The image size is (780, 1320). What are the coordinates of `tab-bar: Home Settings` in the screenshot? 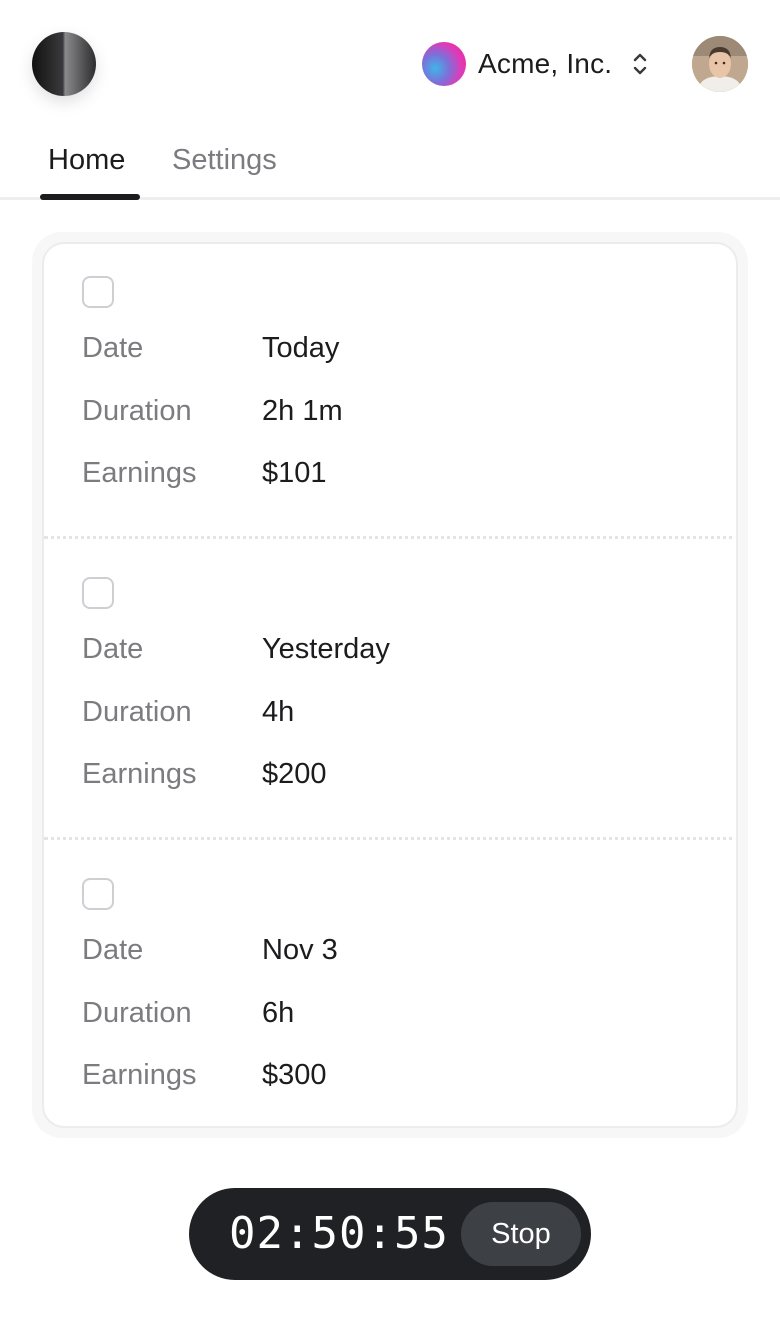 It's located at (390, 165).